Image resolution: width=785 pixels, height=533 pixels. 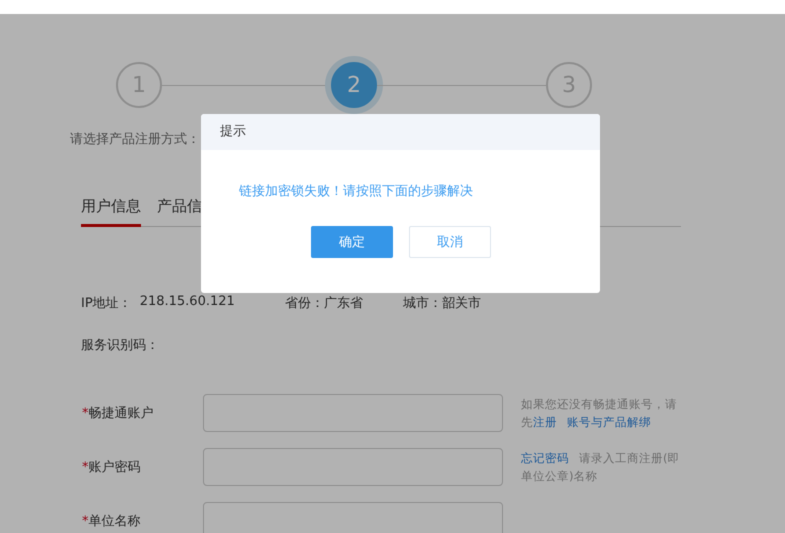 What do you see at coordinates (114, 467) in the screenshot?
I see `field-label: 账户密码` at bounding box center [114, 467].